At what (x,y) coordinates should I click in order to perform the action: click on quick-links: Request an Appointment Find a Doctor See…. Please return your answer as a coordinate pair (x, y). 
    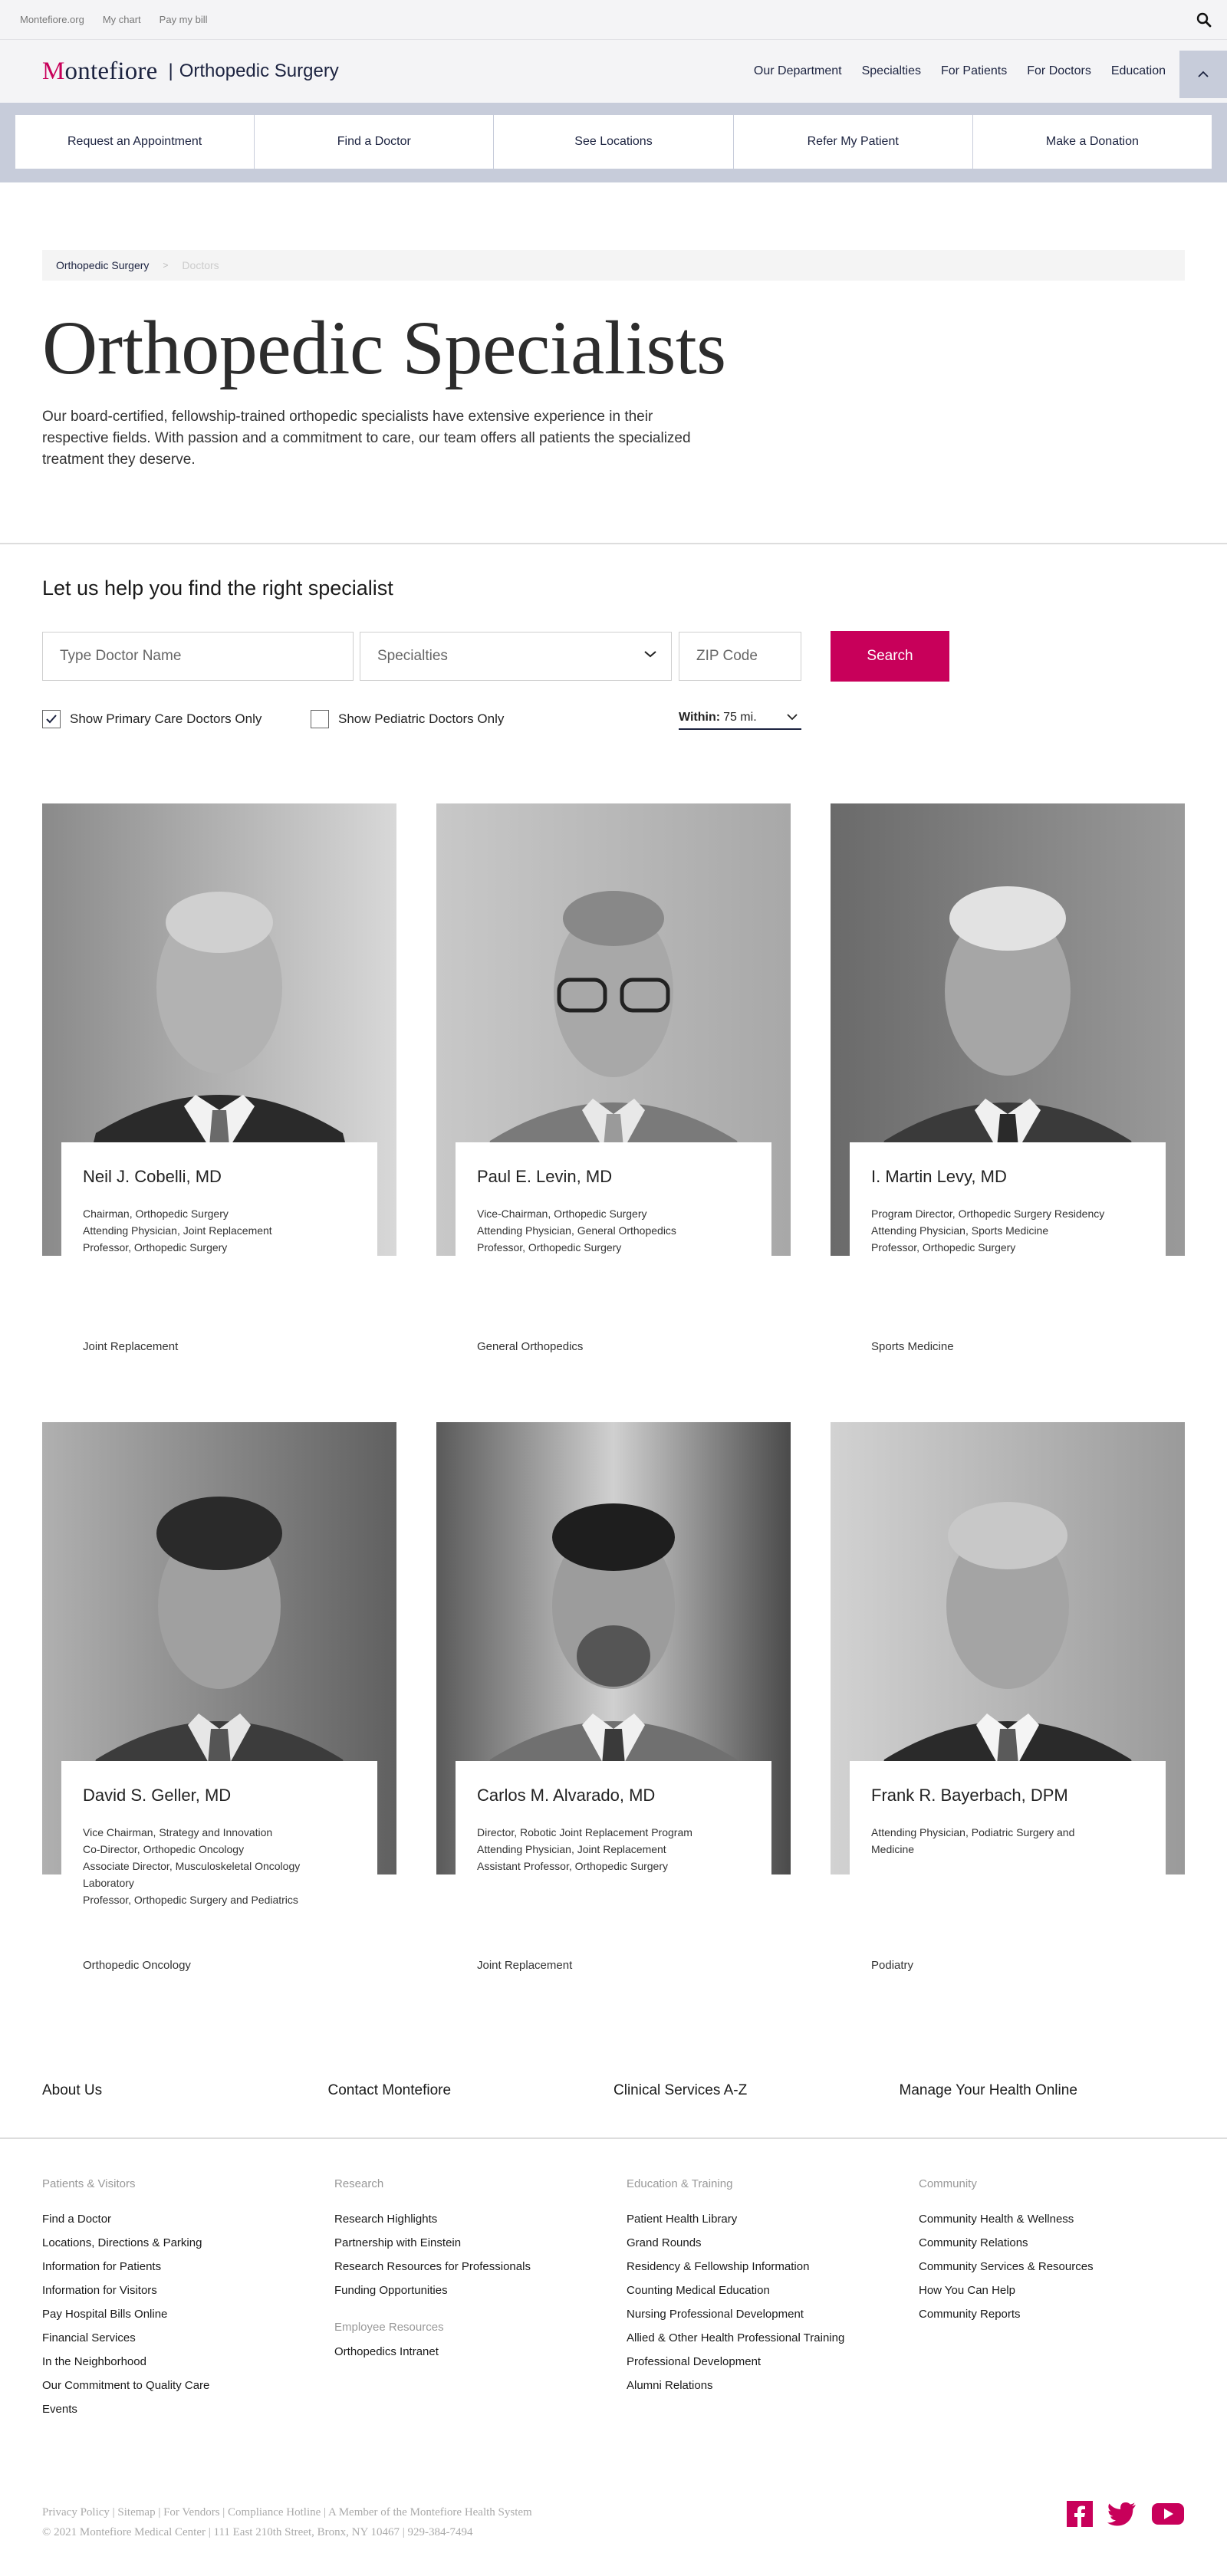
    Looking at the image, I should click on (613, 142).